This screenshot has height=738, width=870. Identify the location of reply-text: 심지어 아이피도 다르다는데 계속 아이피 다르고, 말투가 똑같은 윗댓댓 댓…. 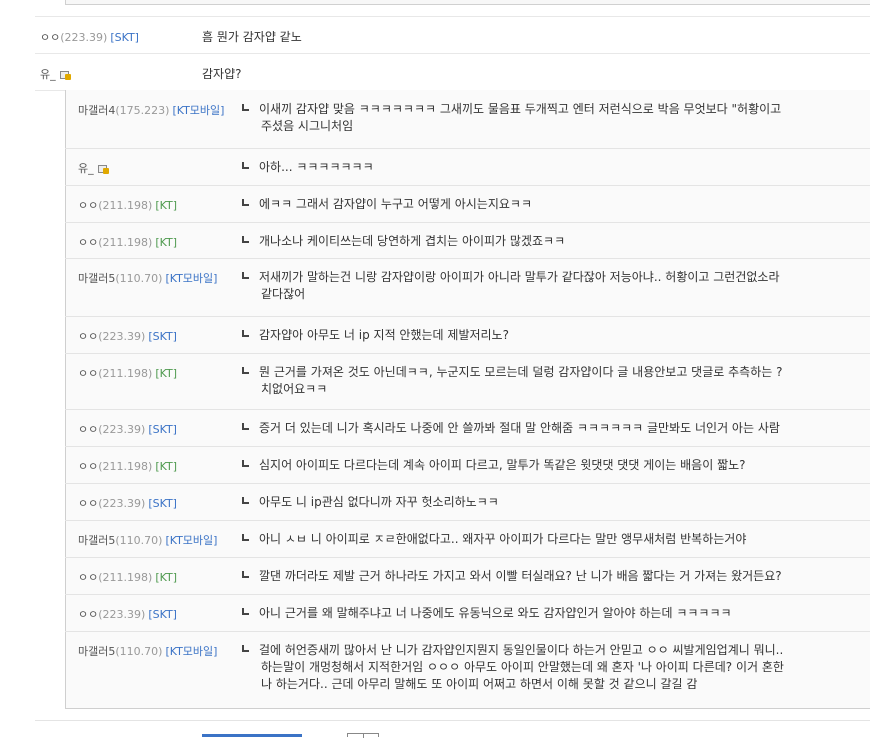
(556, 465).